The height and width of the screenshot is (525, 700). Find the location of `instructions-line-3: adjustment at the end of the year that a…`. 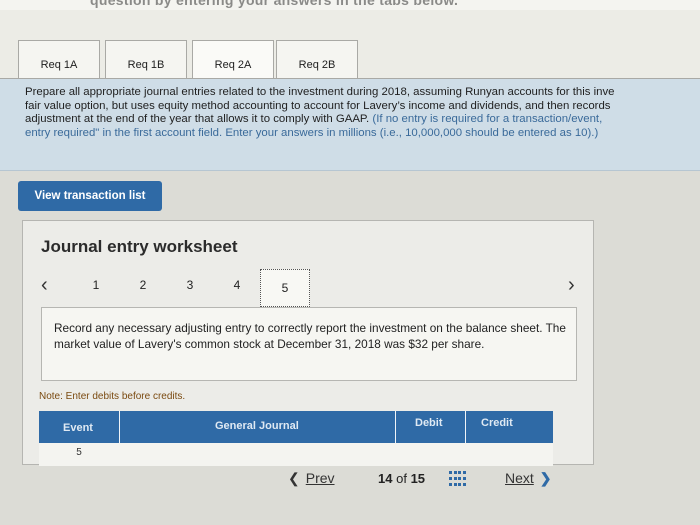

instructions-line-3: adjustment at the end of the year that a… is located at coordinates (362, 120).